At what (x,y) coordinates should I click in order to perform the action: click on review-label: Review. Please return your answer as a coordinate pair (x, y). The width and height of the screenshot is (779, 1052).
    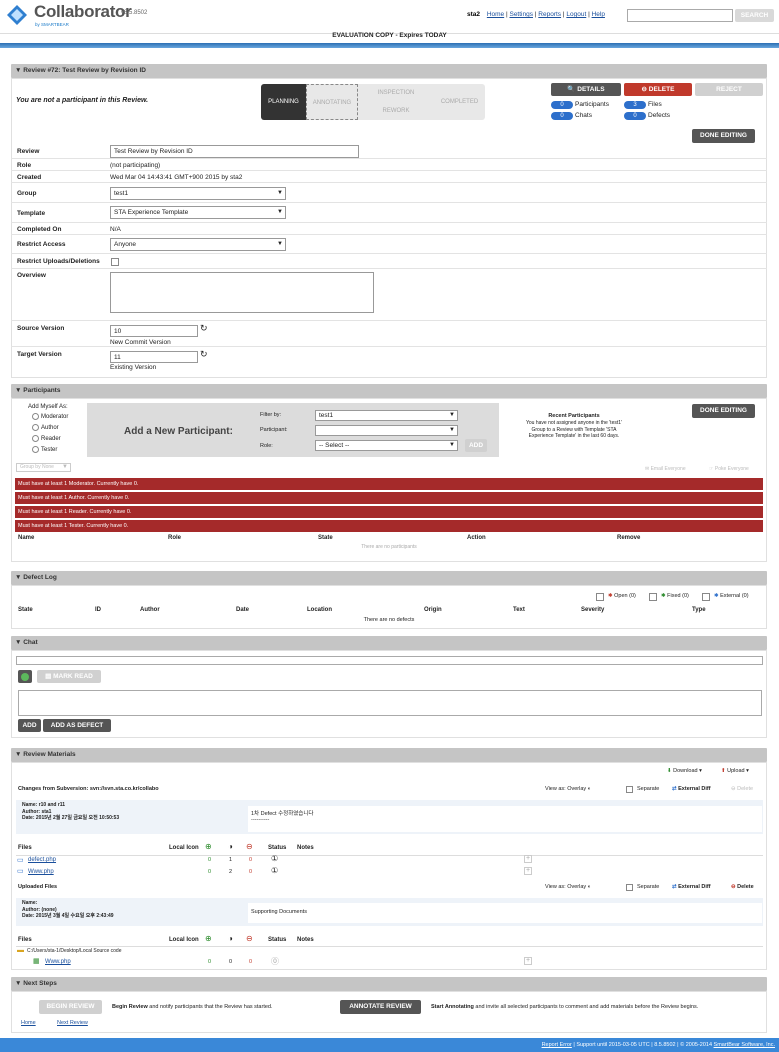
    Looking at the image, I should click on (28, 151).